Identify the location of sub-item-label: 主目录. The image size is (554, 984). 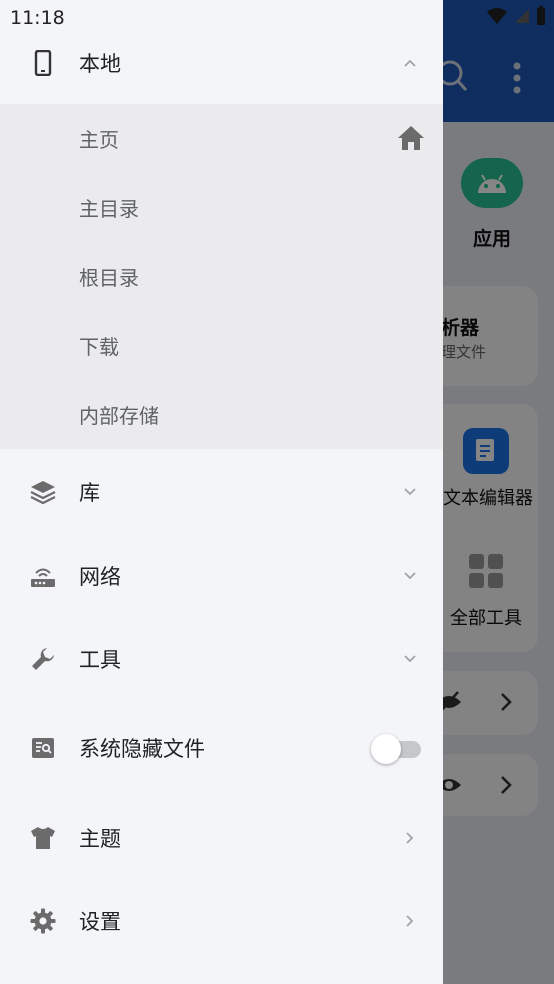
(109, 209).